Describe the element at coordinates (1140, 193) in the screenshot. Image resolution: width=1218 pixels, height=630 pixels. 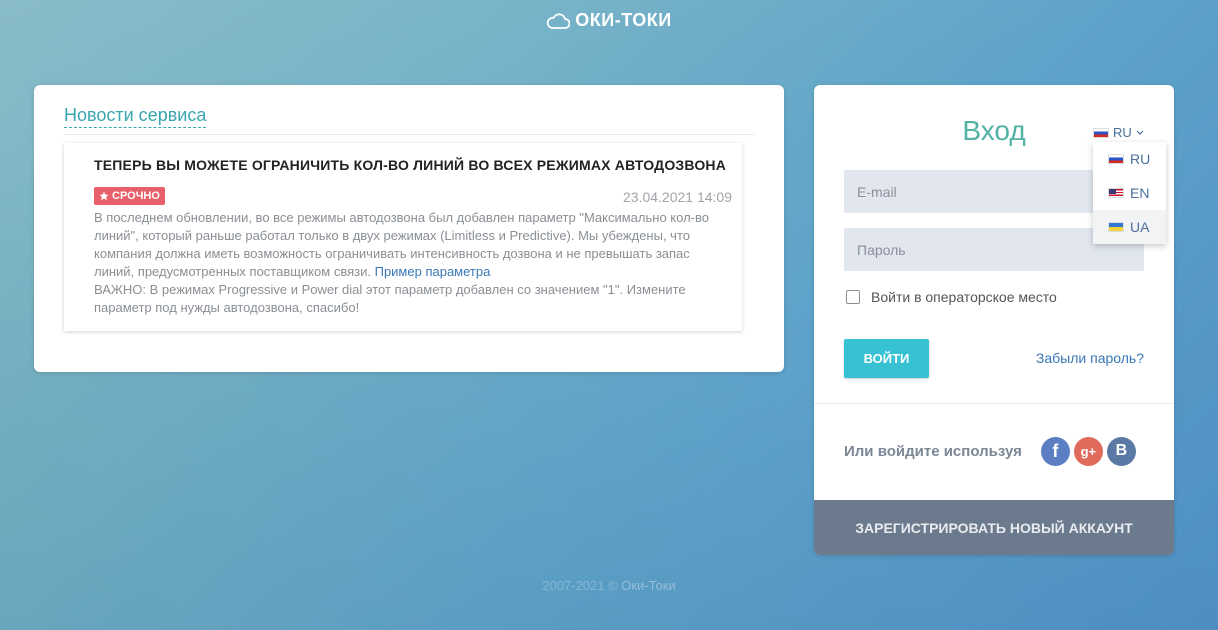
I see `language-option-label: EN` at that location.